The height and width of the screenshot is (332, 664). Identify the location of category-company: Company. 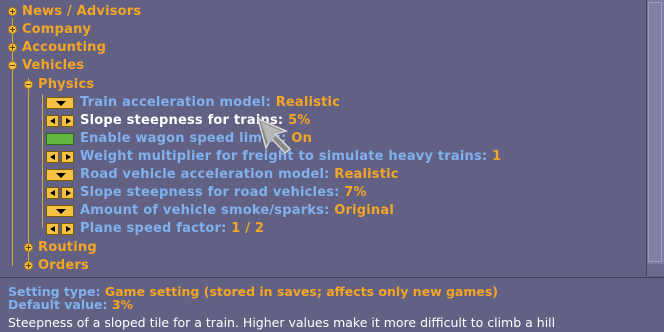
(49, 30).